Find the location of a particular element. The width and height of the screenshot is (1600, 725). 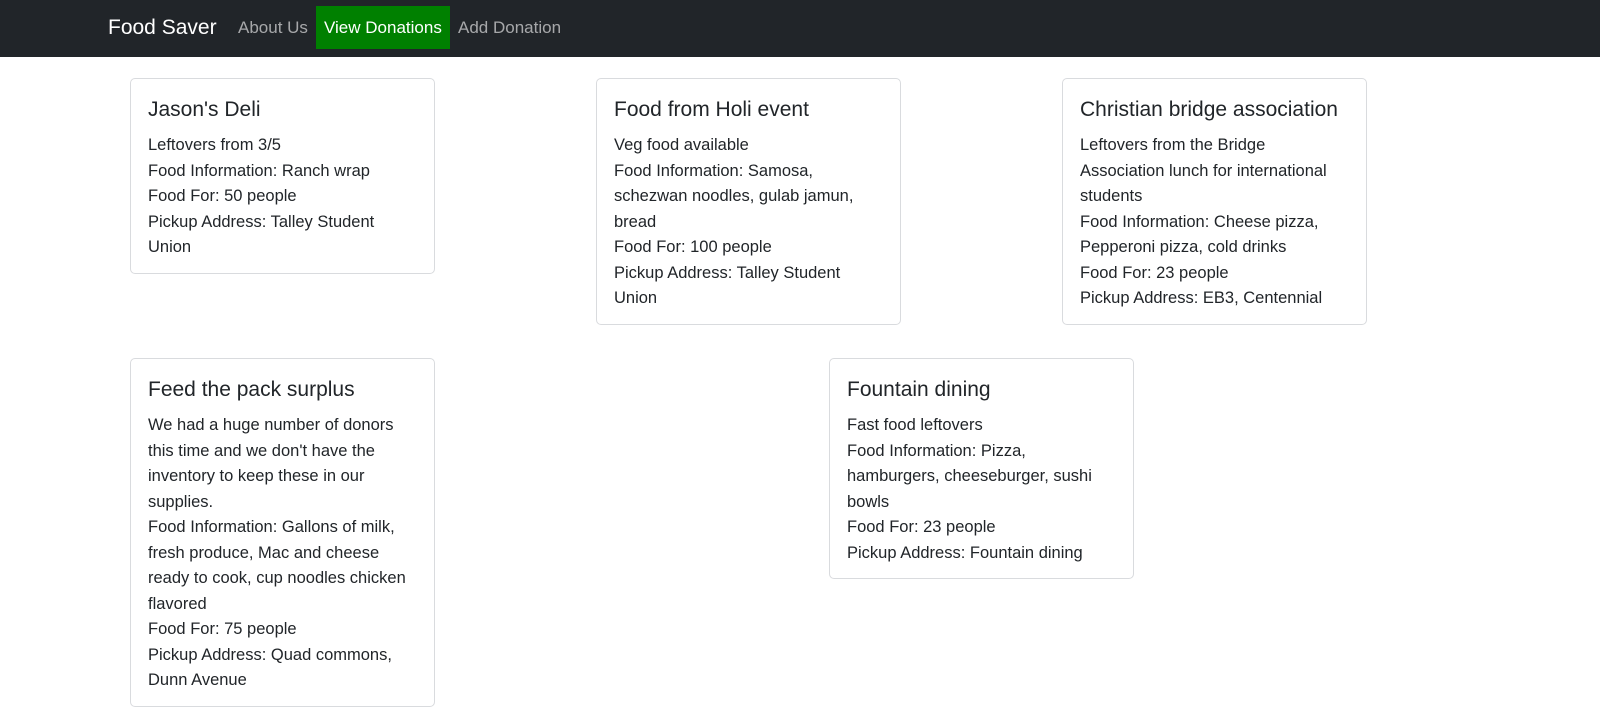

donation-food-for: Food For: 100 people is located at coordinates (693, 247).